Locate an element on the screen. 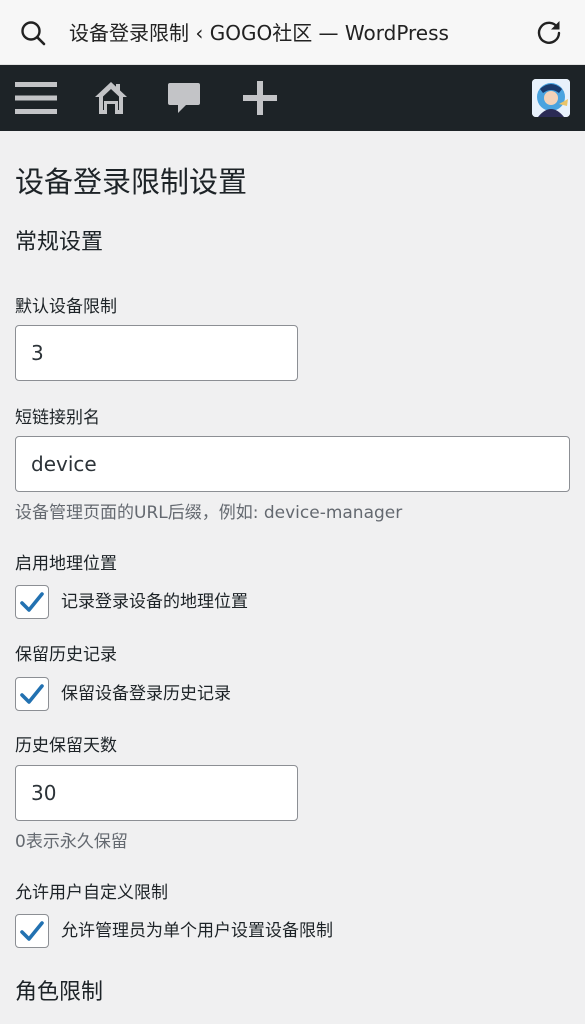  browser-bar: 设备登录限制 ‹ GOGO社区 — WordPress is located at coordinates (292, 32).